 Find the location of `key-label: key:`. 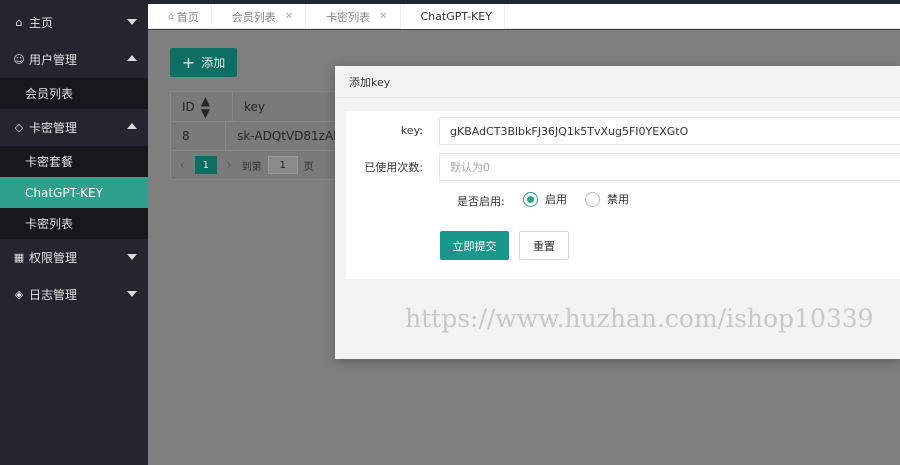

key-label: key: is located at coordinates (411, 130).